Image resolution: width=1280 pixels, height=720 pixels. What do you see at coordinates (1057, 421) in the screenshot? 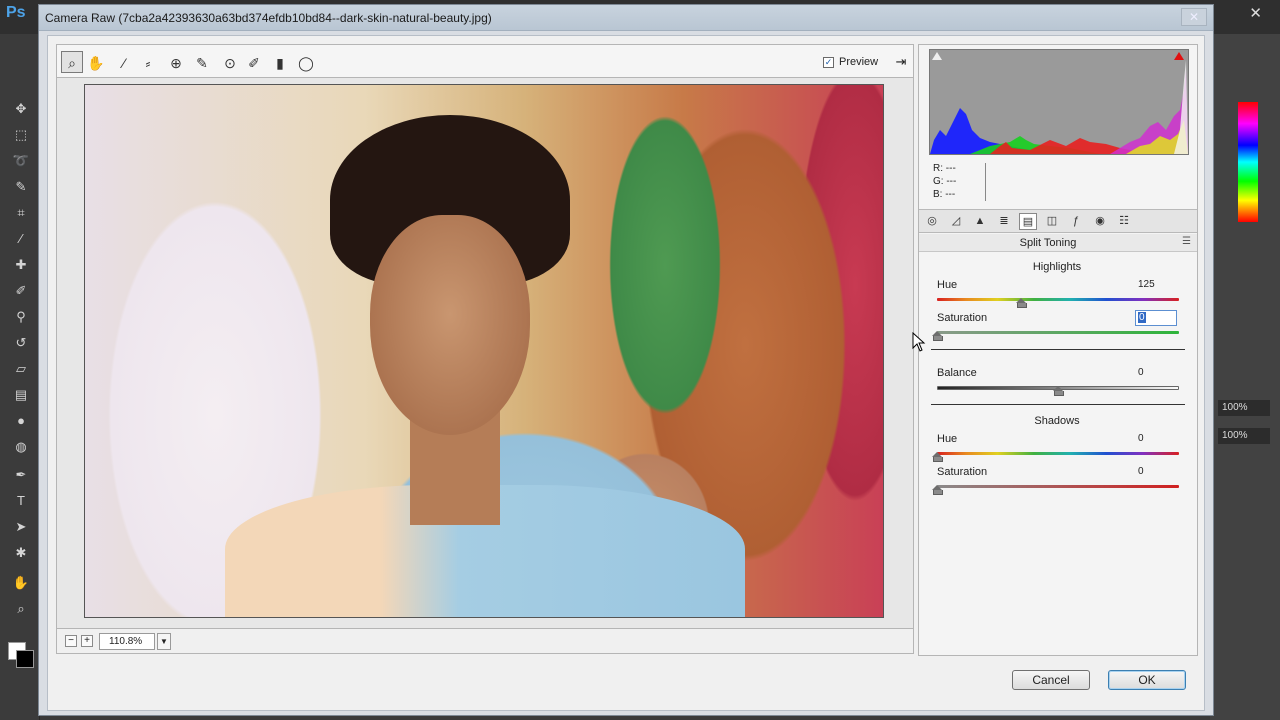
I see `shadows-title: Shadows` at bounding box center [1057, 421].